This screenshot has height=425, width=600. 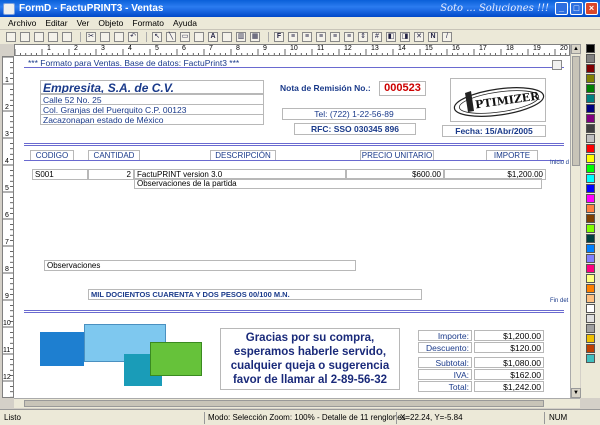 What do you see at coordinates (53, 37) in the screenshot?
I see `print-icon` at bounding box center [53, 37].